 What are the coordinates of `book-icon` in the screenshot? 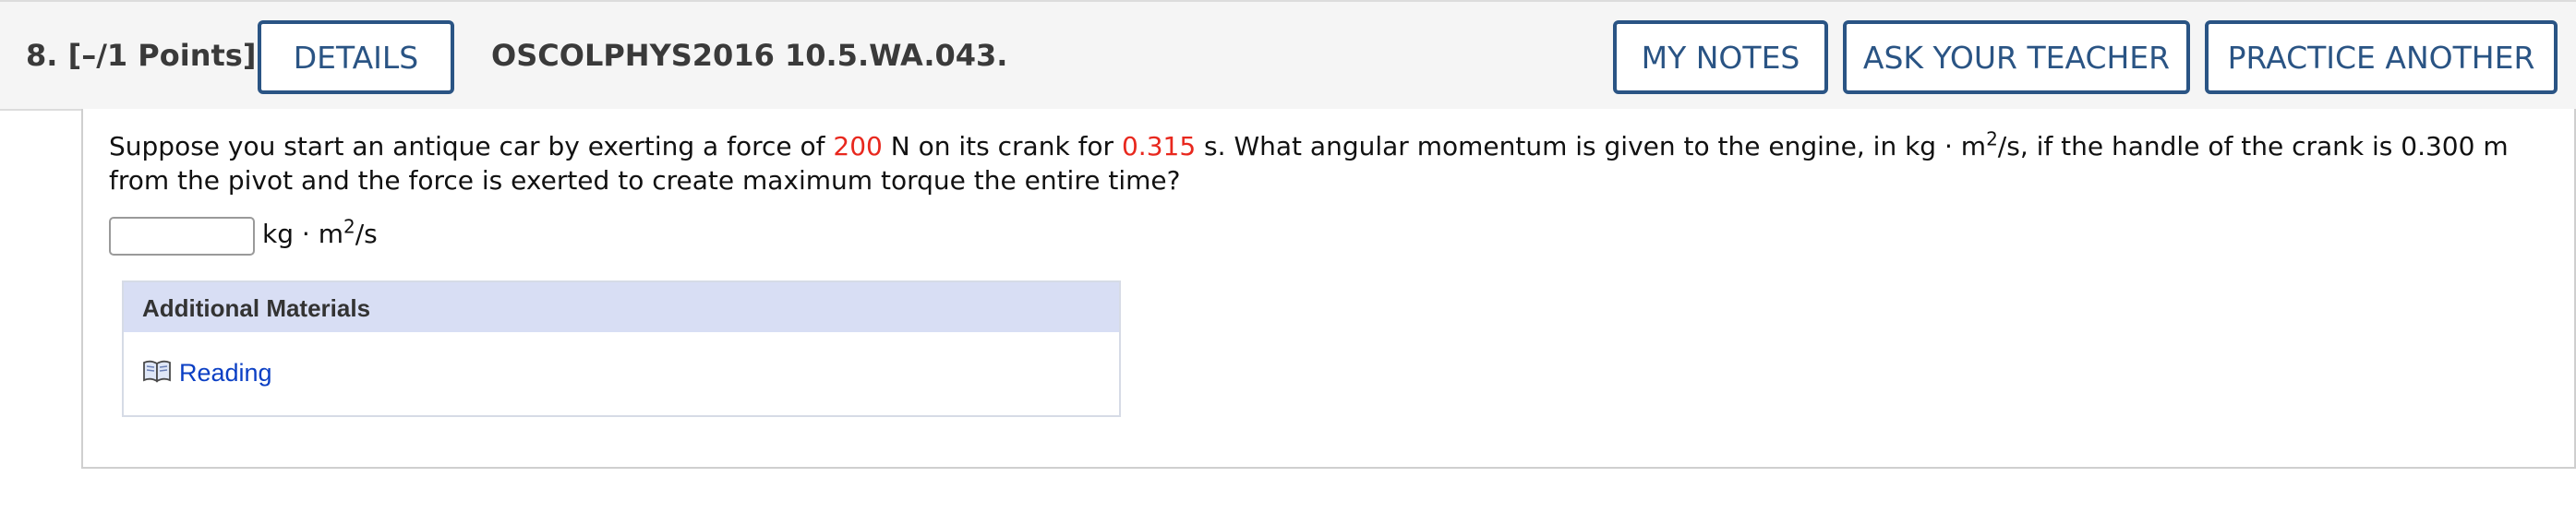 It's located at (157, 373).